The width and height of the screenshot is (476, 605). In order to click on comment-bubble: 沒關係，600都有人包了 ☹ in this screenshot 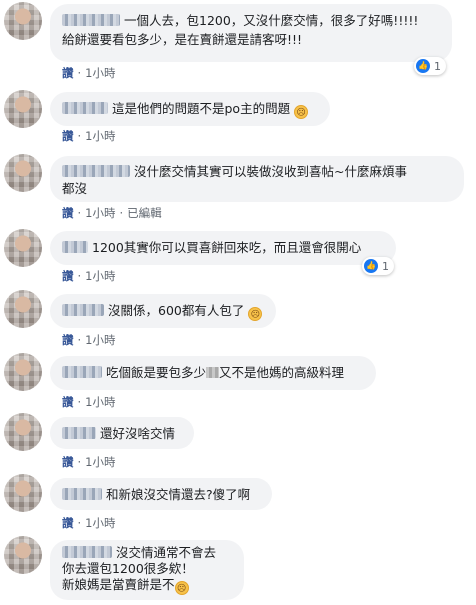, I will do `click(163, 311)`.